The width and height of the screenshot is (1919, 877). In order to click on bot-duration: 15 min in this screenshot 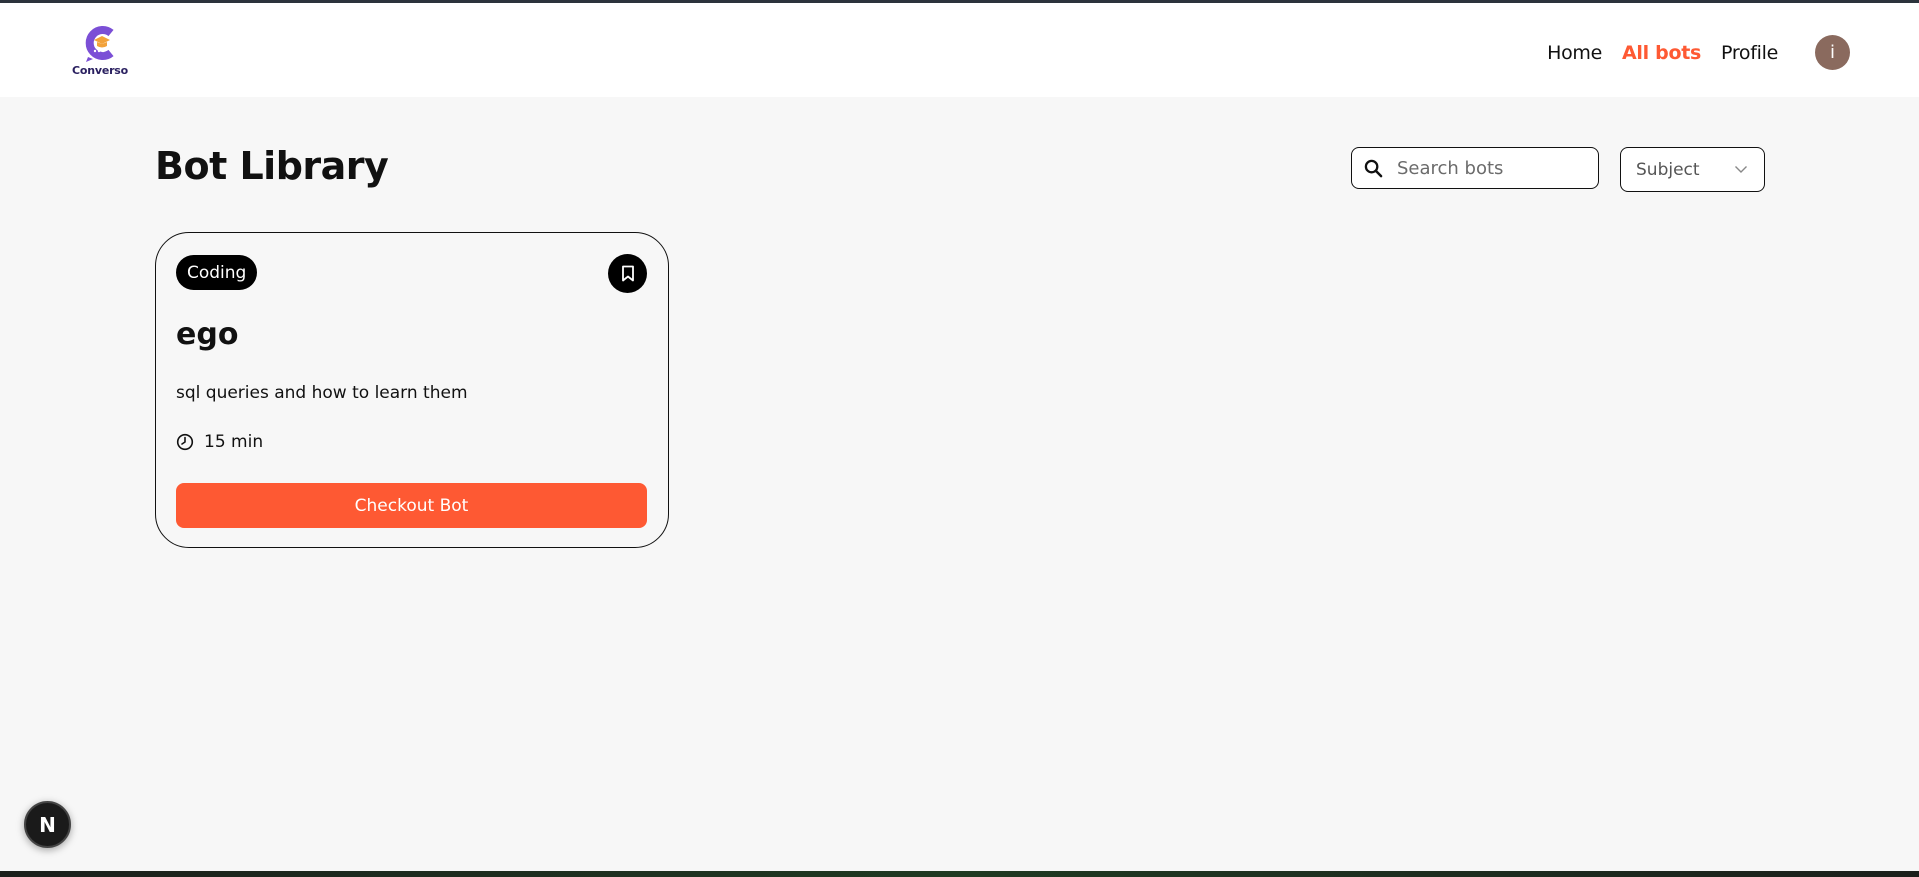, I will do `click(219, 442)`.